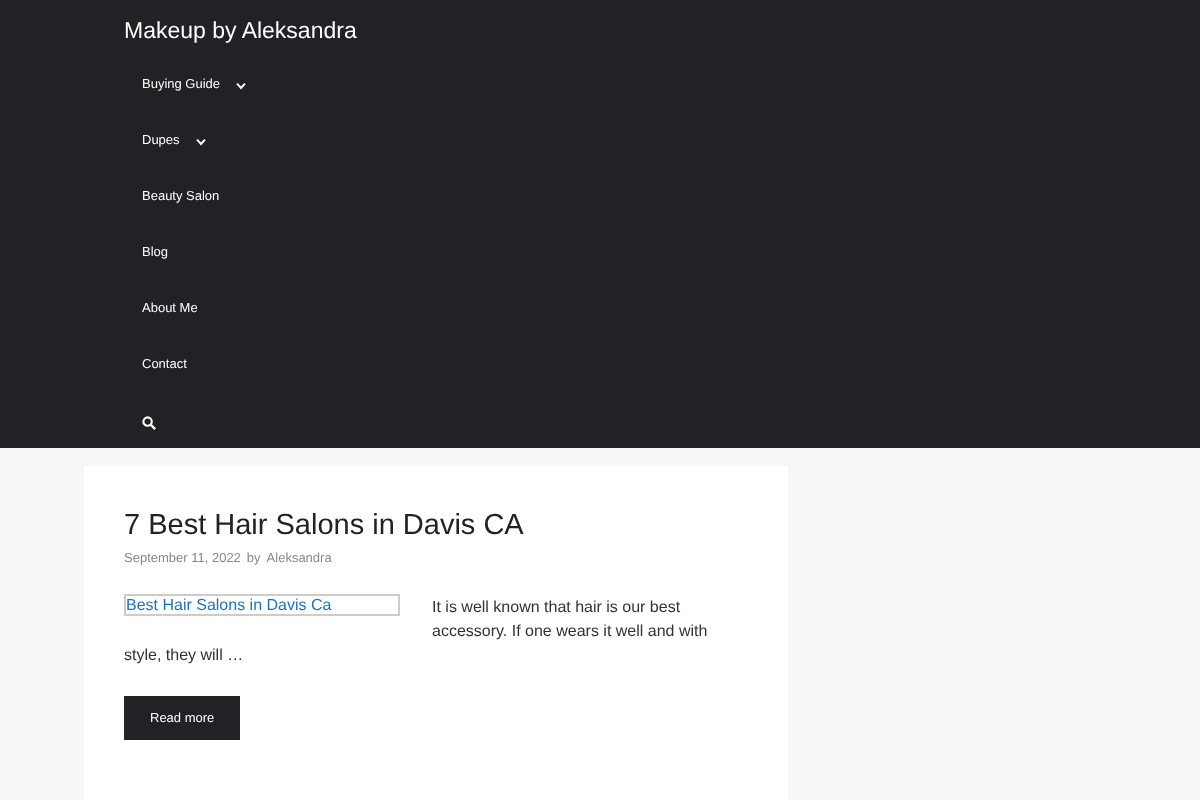  What do you see at coordinates (571, 620) in the screenshot?
I see `post-excerpt: It is well known that hair is our best accessory. If one wears it well and with` at bounding box center [571, 620].